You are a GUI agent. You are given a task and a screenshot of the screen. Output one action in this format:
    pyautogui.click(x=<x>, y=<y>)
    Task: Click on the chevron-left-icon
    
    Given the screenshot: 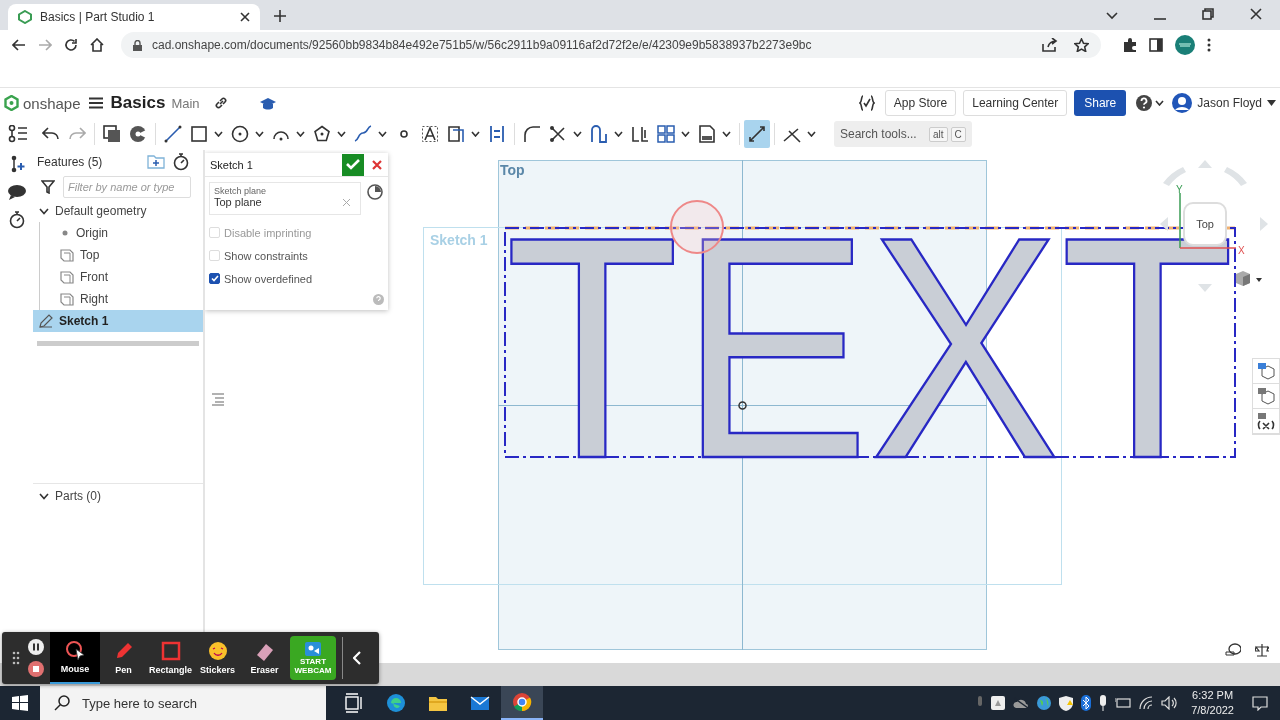 What is the action you would take?
    pyautogui.click(x=357, y=658)
    